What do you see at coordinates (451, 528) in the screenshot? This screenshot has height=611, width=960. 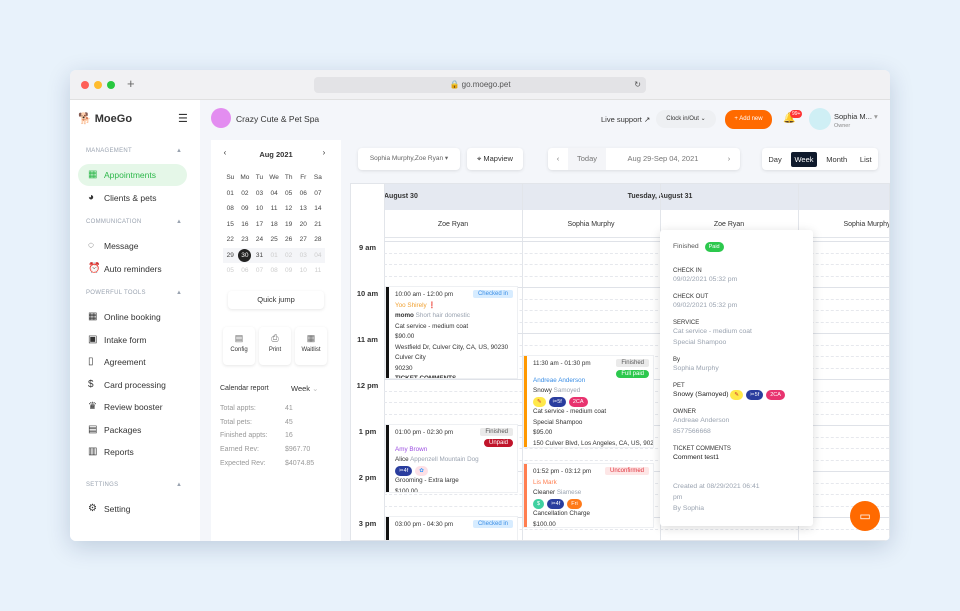 I see `appointment-card: 03:00 pm - 04:30 pm Checked in` at bounding box center [451, 528].